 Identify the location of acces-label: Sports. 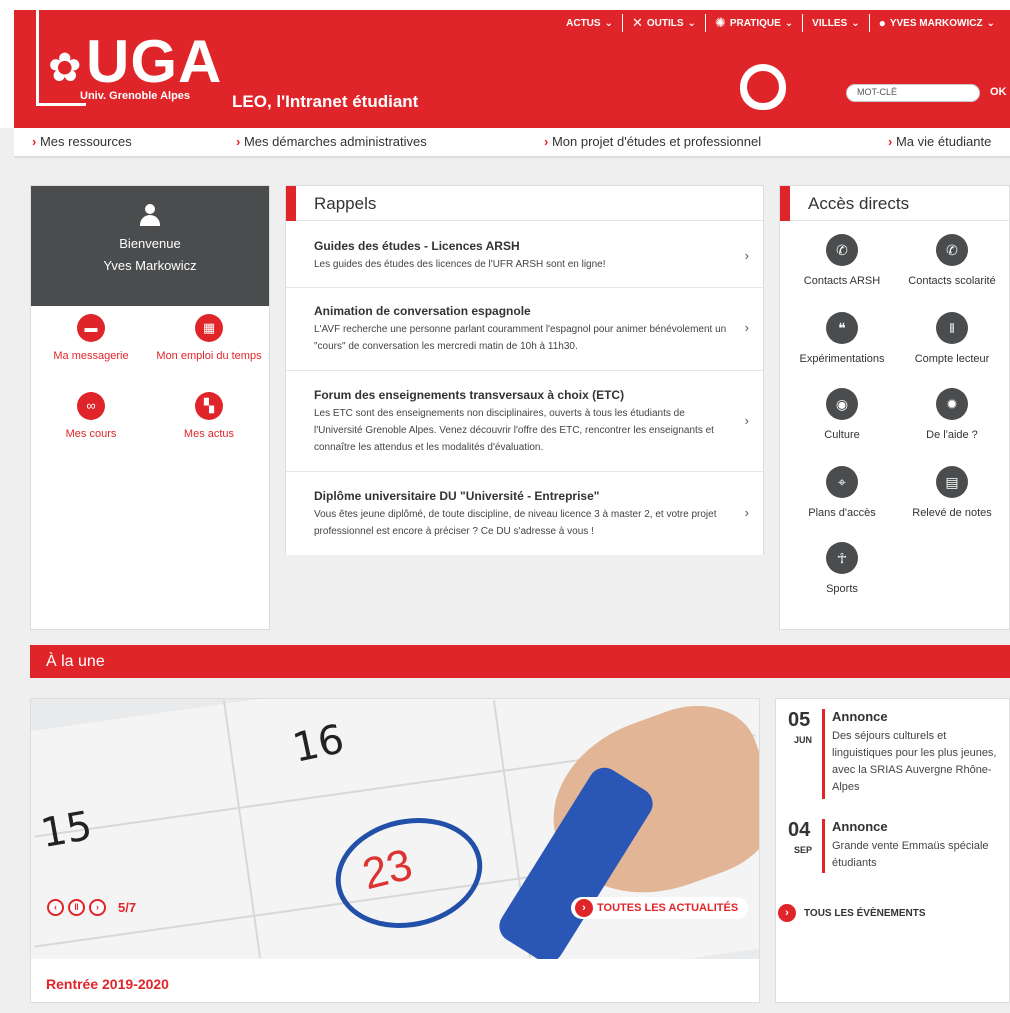
(842, 589).